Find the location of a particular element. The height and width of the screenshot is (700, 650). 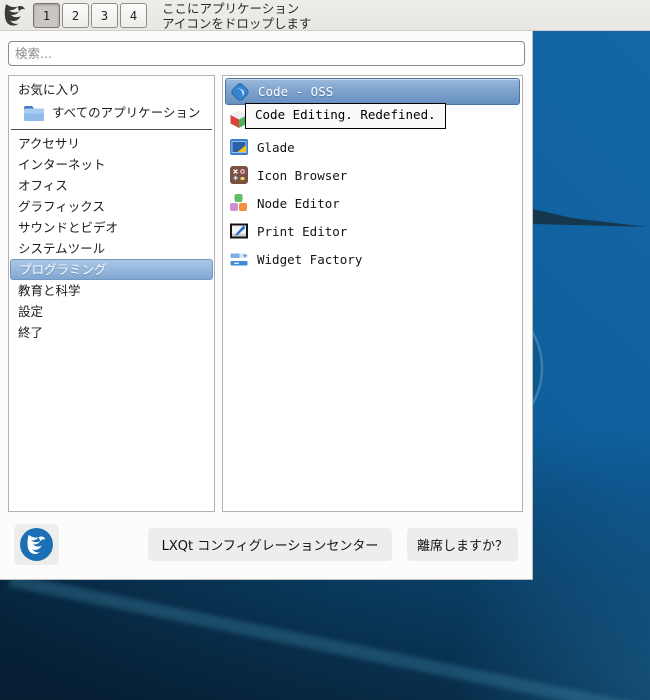

category-leave: 終了 is located at coordinates (111, 332).